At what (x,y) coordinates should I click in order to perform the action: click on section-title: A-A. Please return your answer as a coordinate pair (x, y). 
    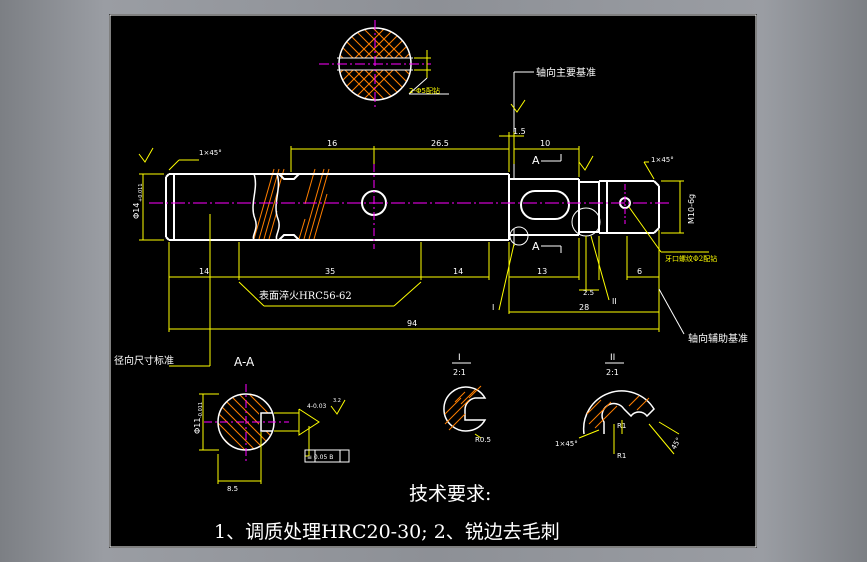
    Looking at the image, I should click on (244, 362).